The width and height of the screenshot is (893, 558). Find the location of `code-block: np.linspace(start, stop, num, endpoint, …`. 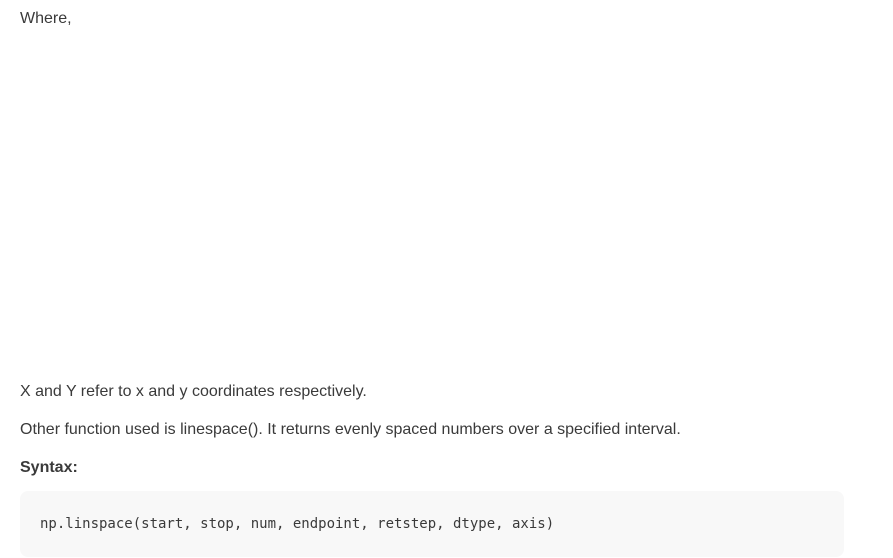

code-block: np.linspace(start, stop, num, endpoint, … is located at coordinates (432, 524).